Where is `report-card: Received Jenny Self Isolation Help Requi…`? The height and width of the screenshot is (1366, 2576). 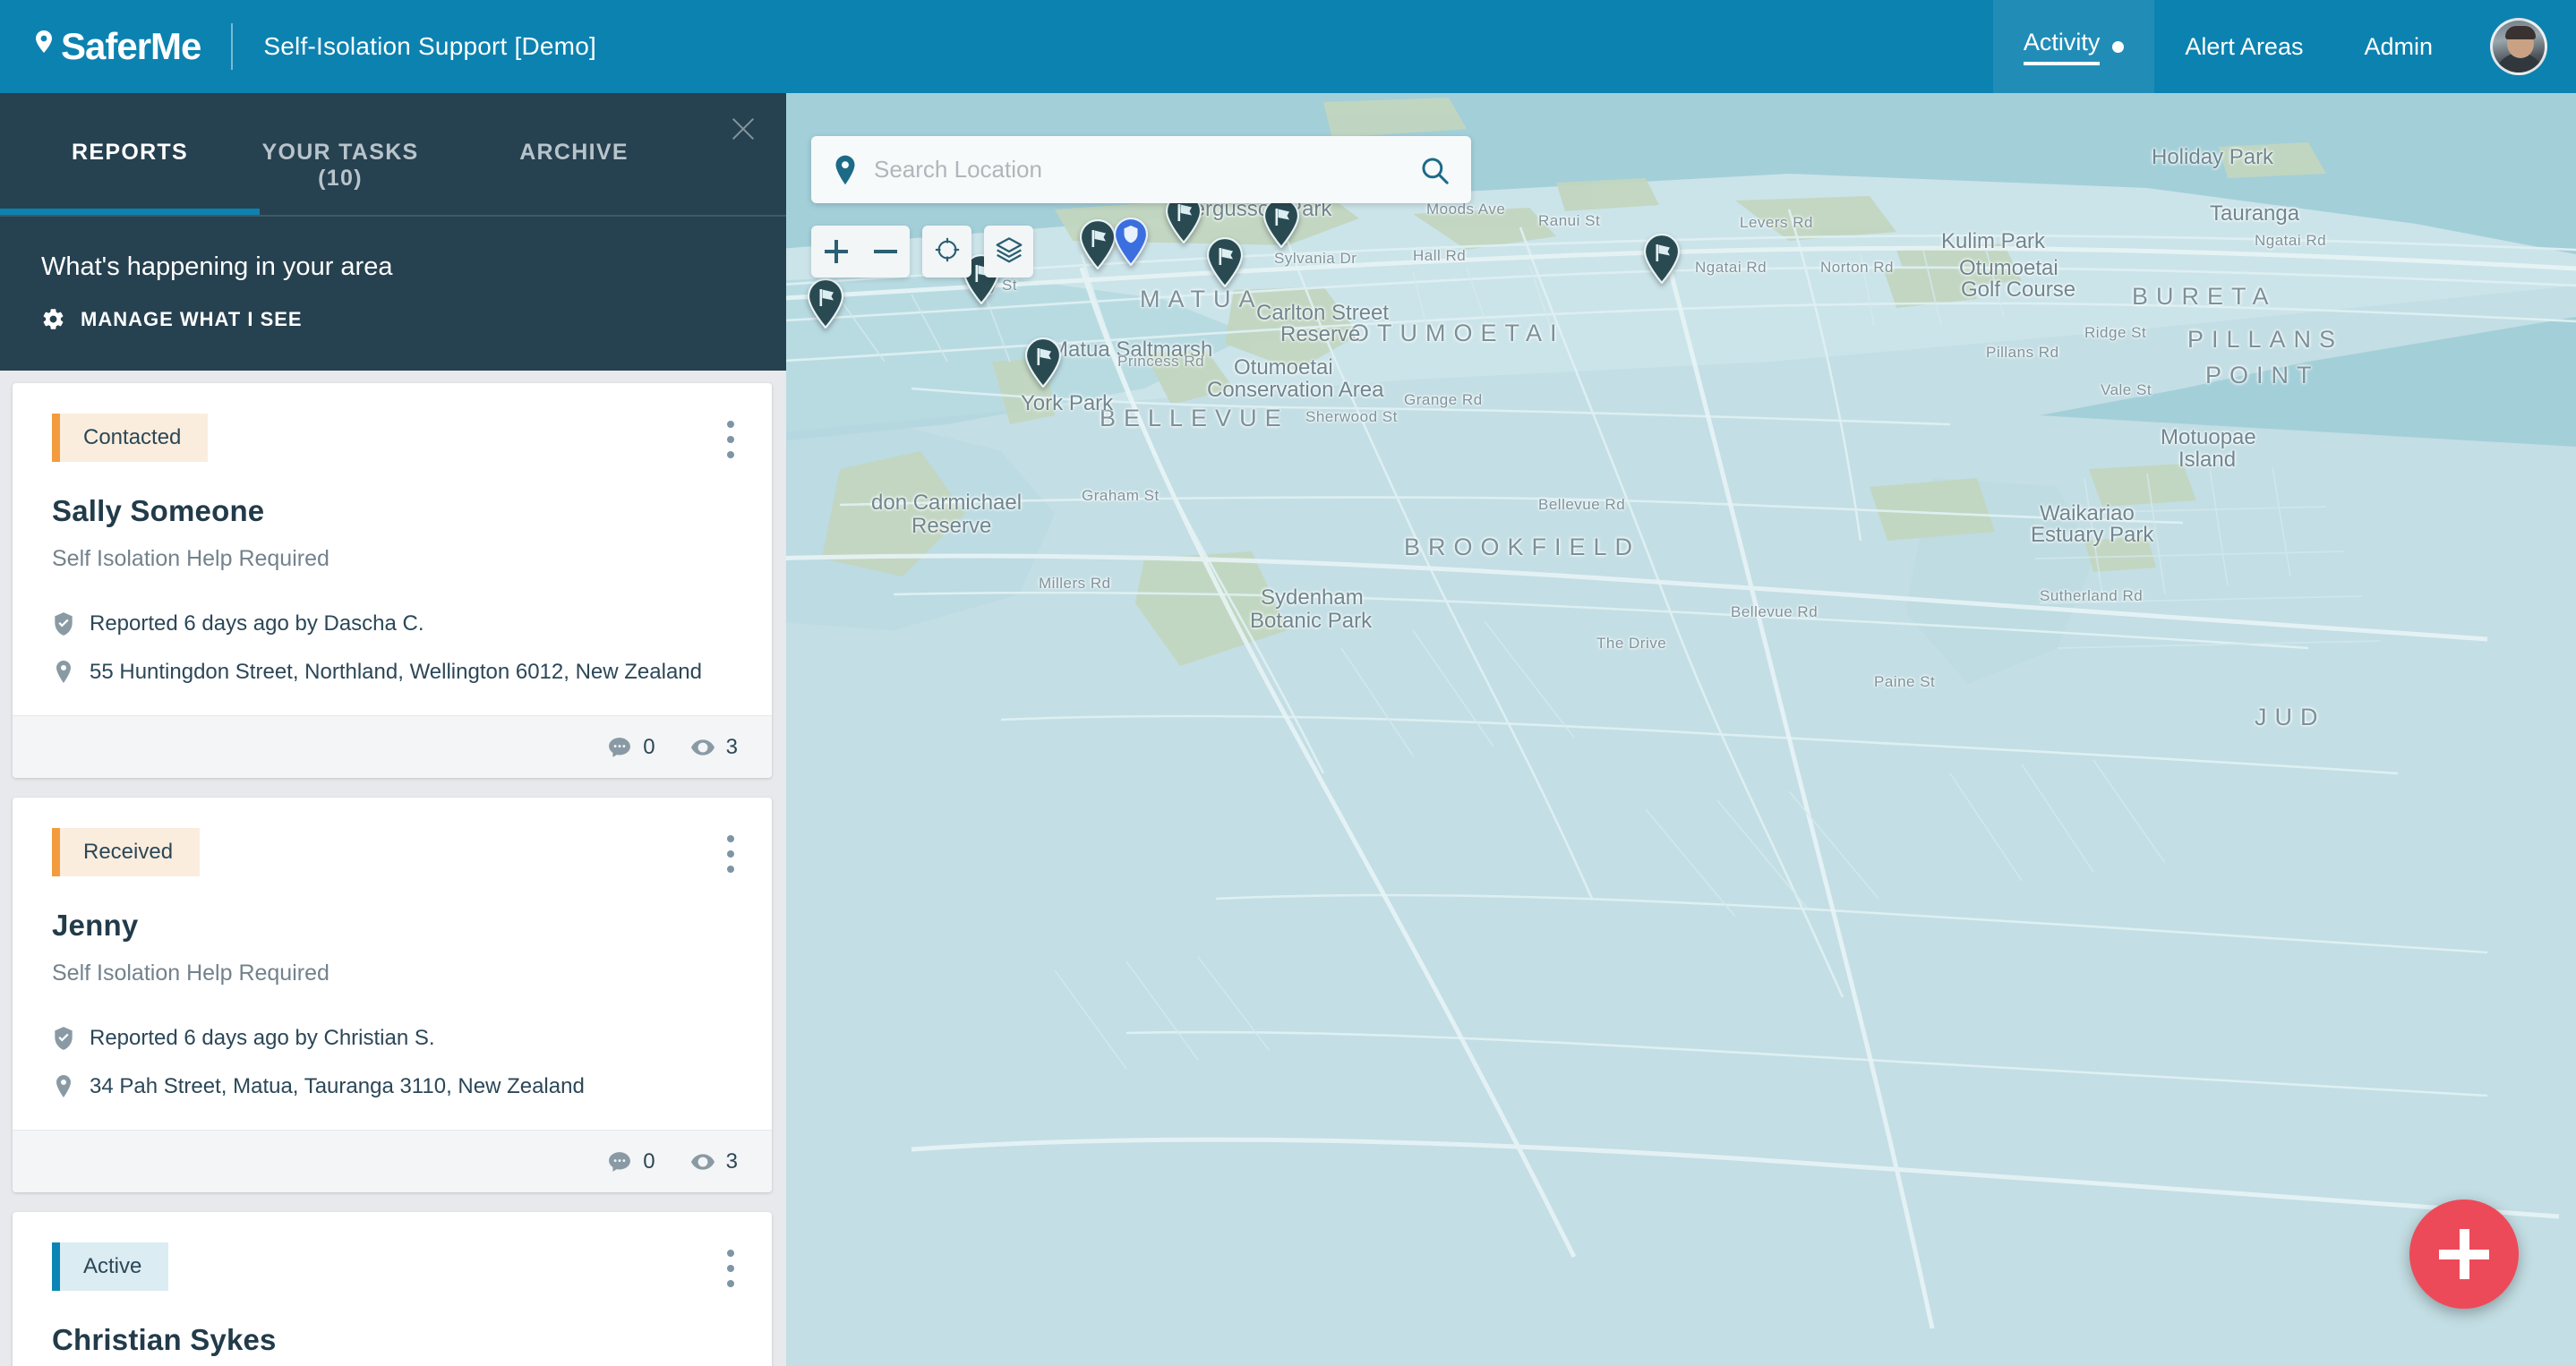
report-card: Received Jenny Self Isolation Help Requi… is located at coordinates (392, 995).